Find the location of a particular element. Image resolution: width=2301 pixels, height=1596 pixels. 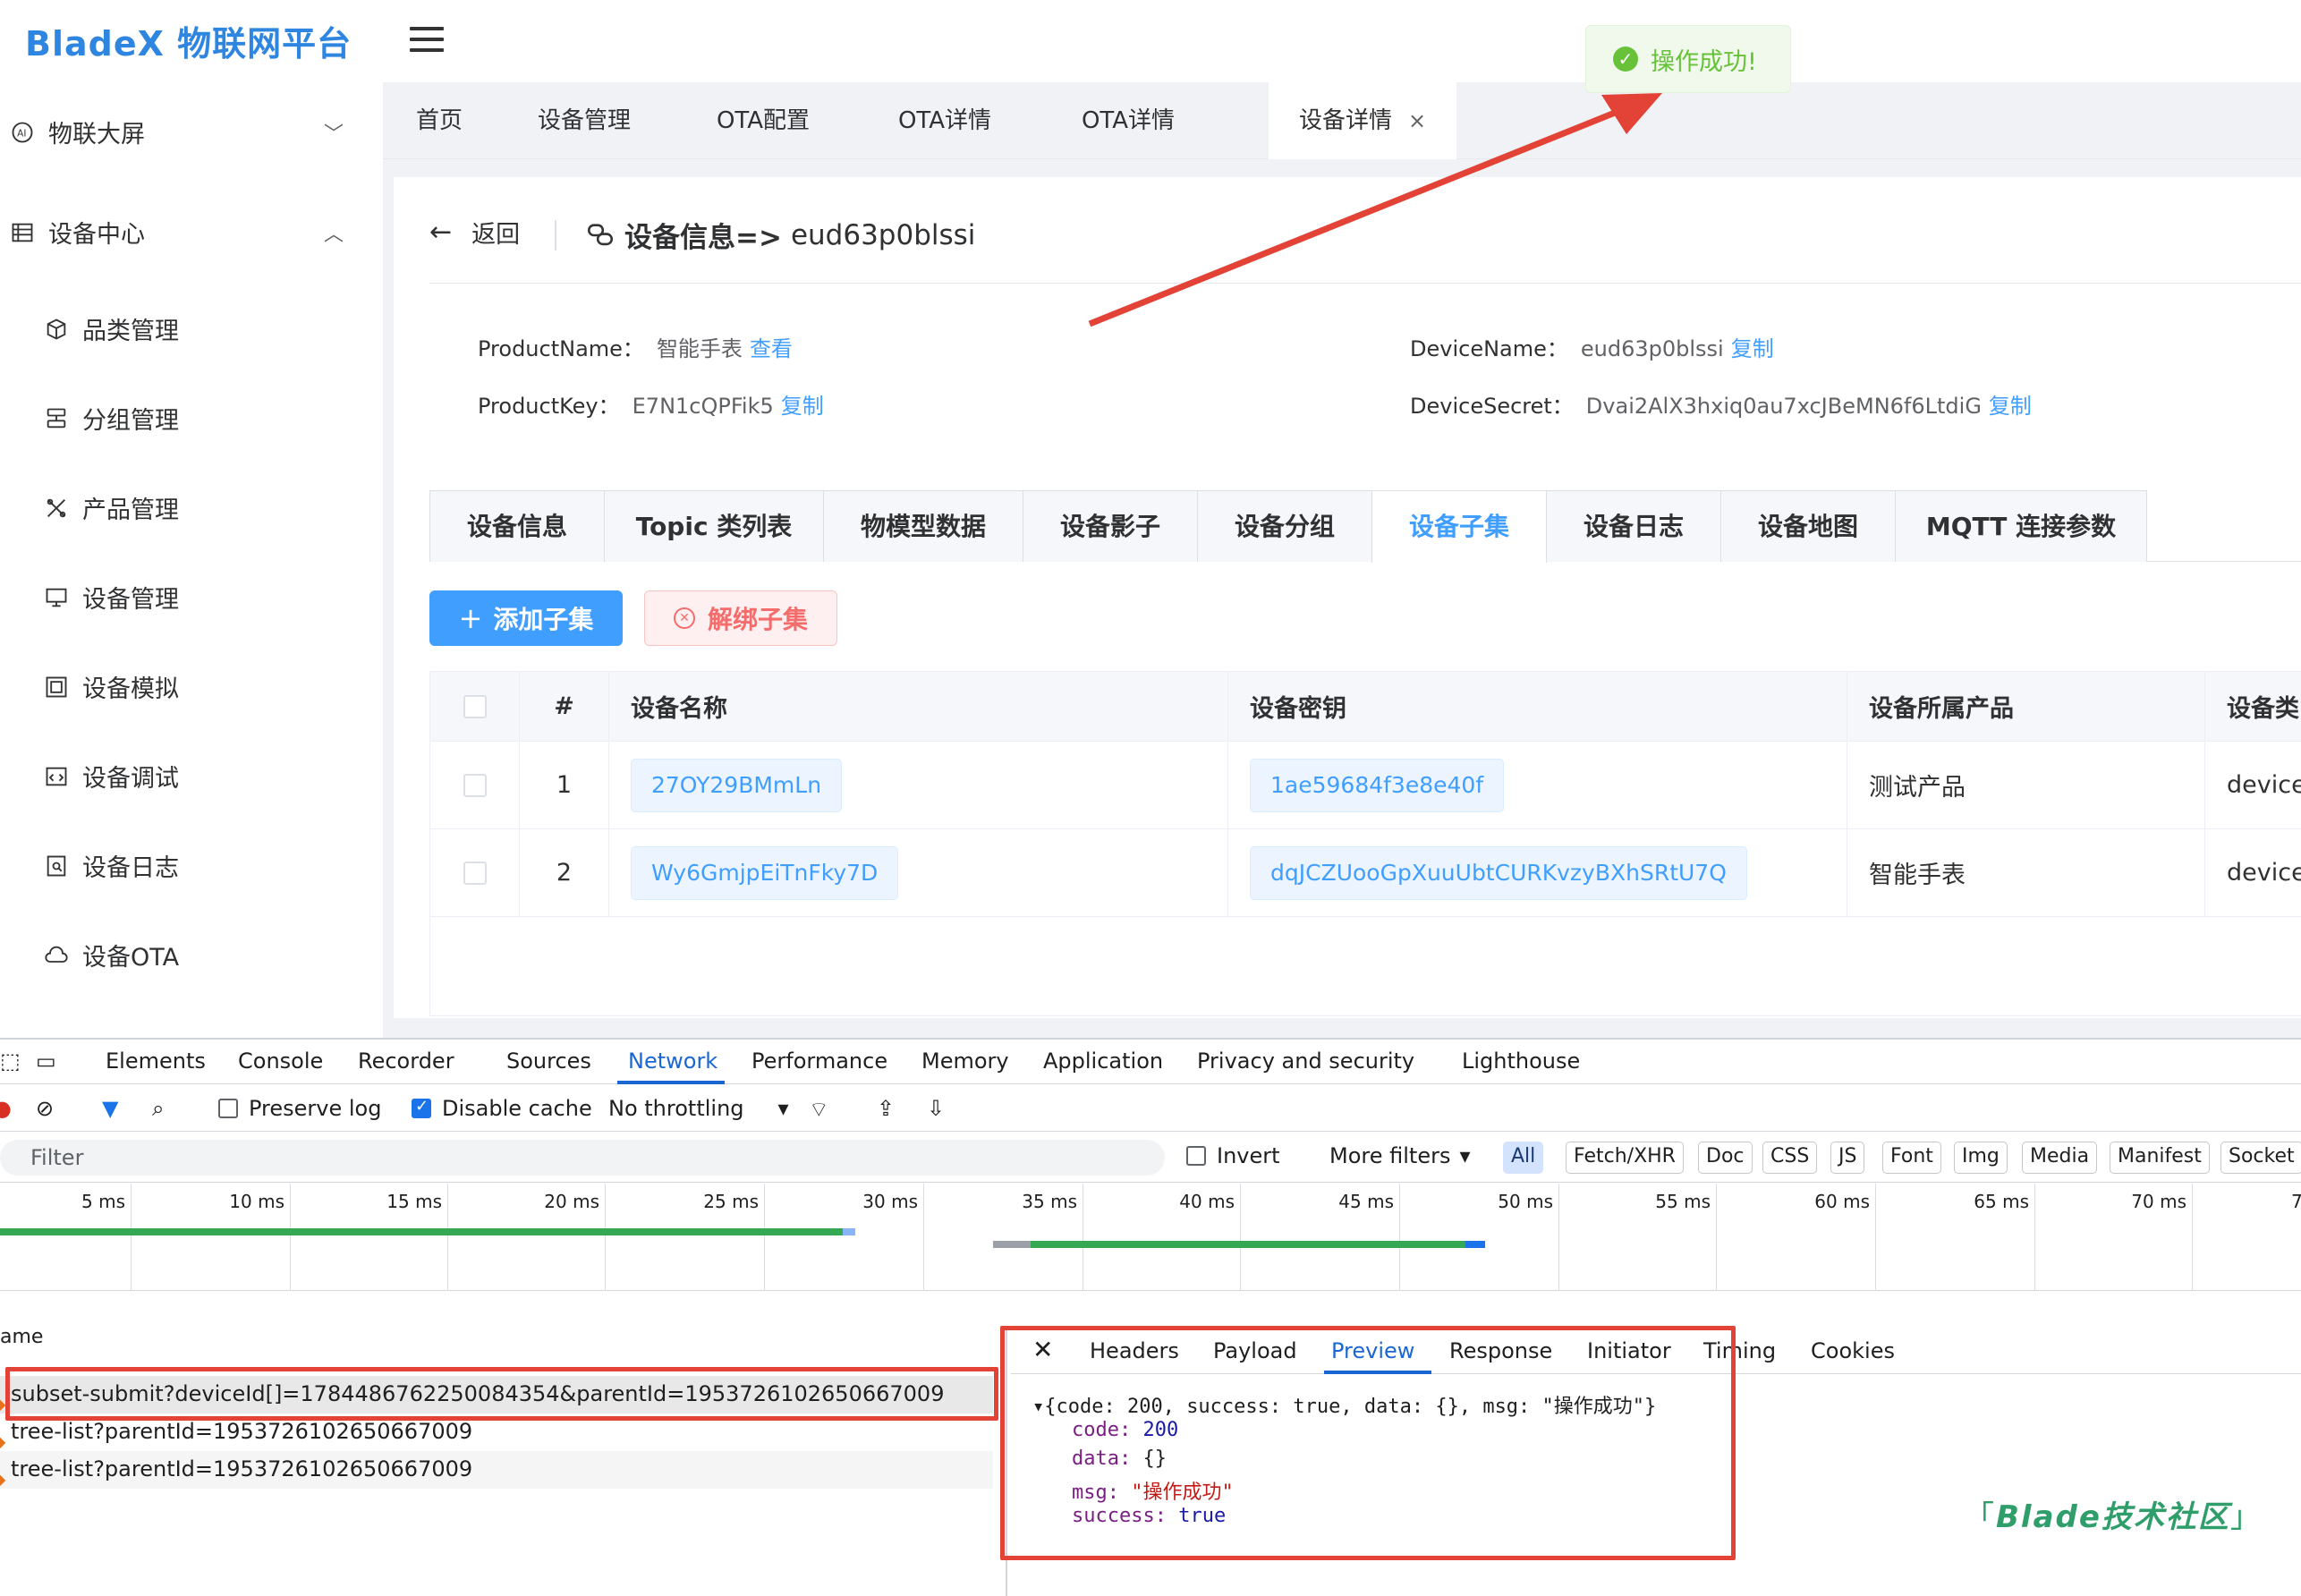

devtools-tab-performance: Performance is located at coordinates (819, 1061).